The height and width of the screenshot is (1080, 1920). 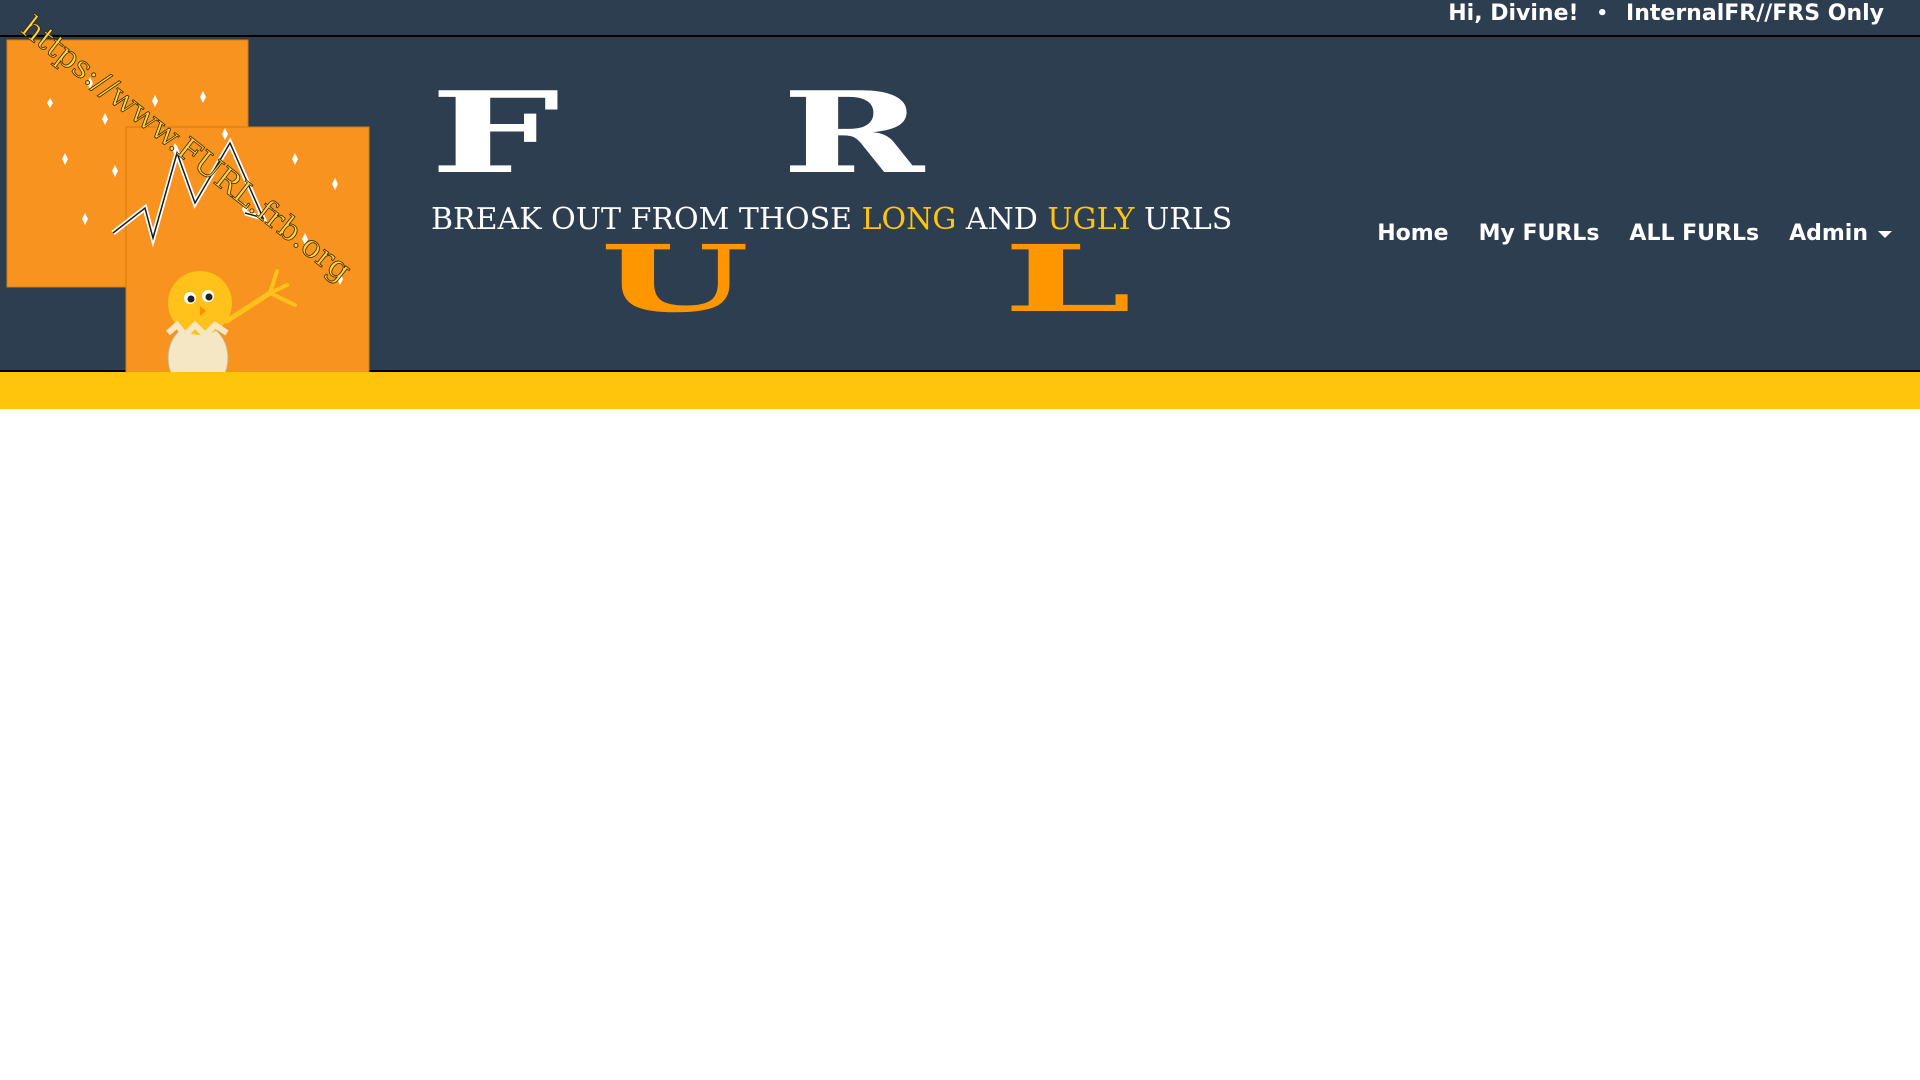 What do you see at coordinates (1755, 13) in the screenshot?
I see `classification-label: InternalFR//FRS Only` at bounding box center [1755, 13].